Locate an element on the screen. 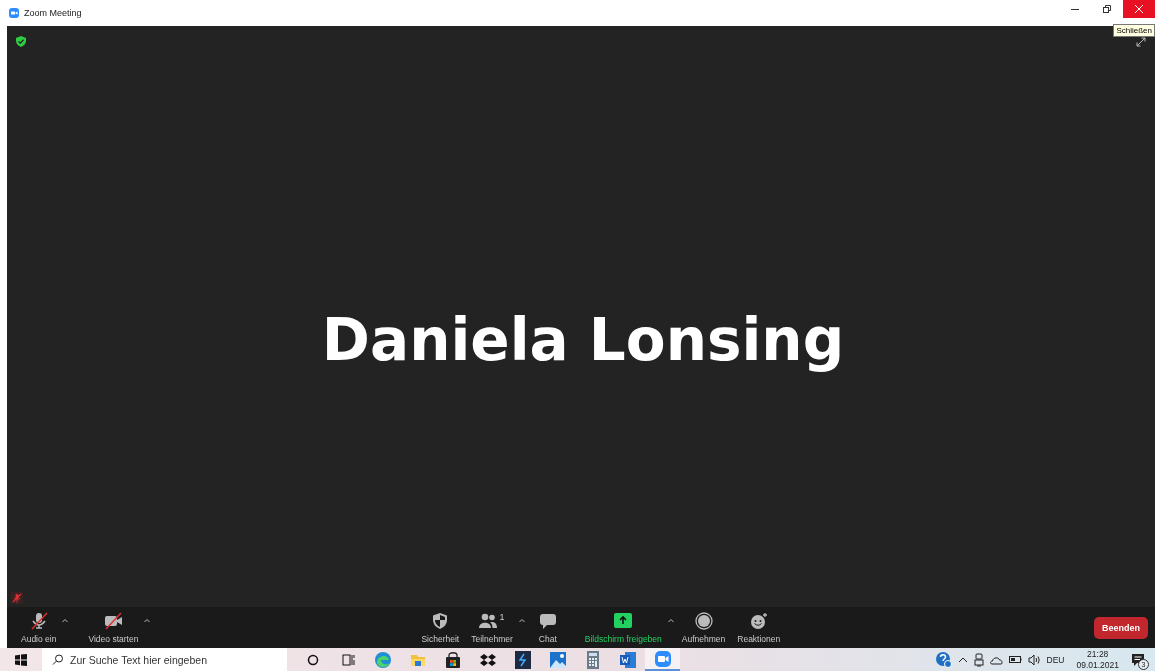  windows-logo-icon is located at coordinates (21, 659).